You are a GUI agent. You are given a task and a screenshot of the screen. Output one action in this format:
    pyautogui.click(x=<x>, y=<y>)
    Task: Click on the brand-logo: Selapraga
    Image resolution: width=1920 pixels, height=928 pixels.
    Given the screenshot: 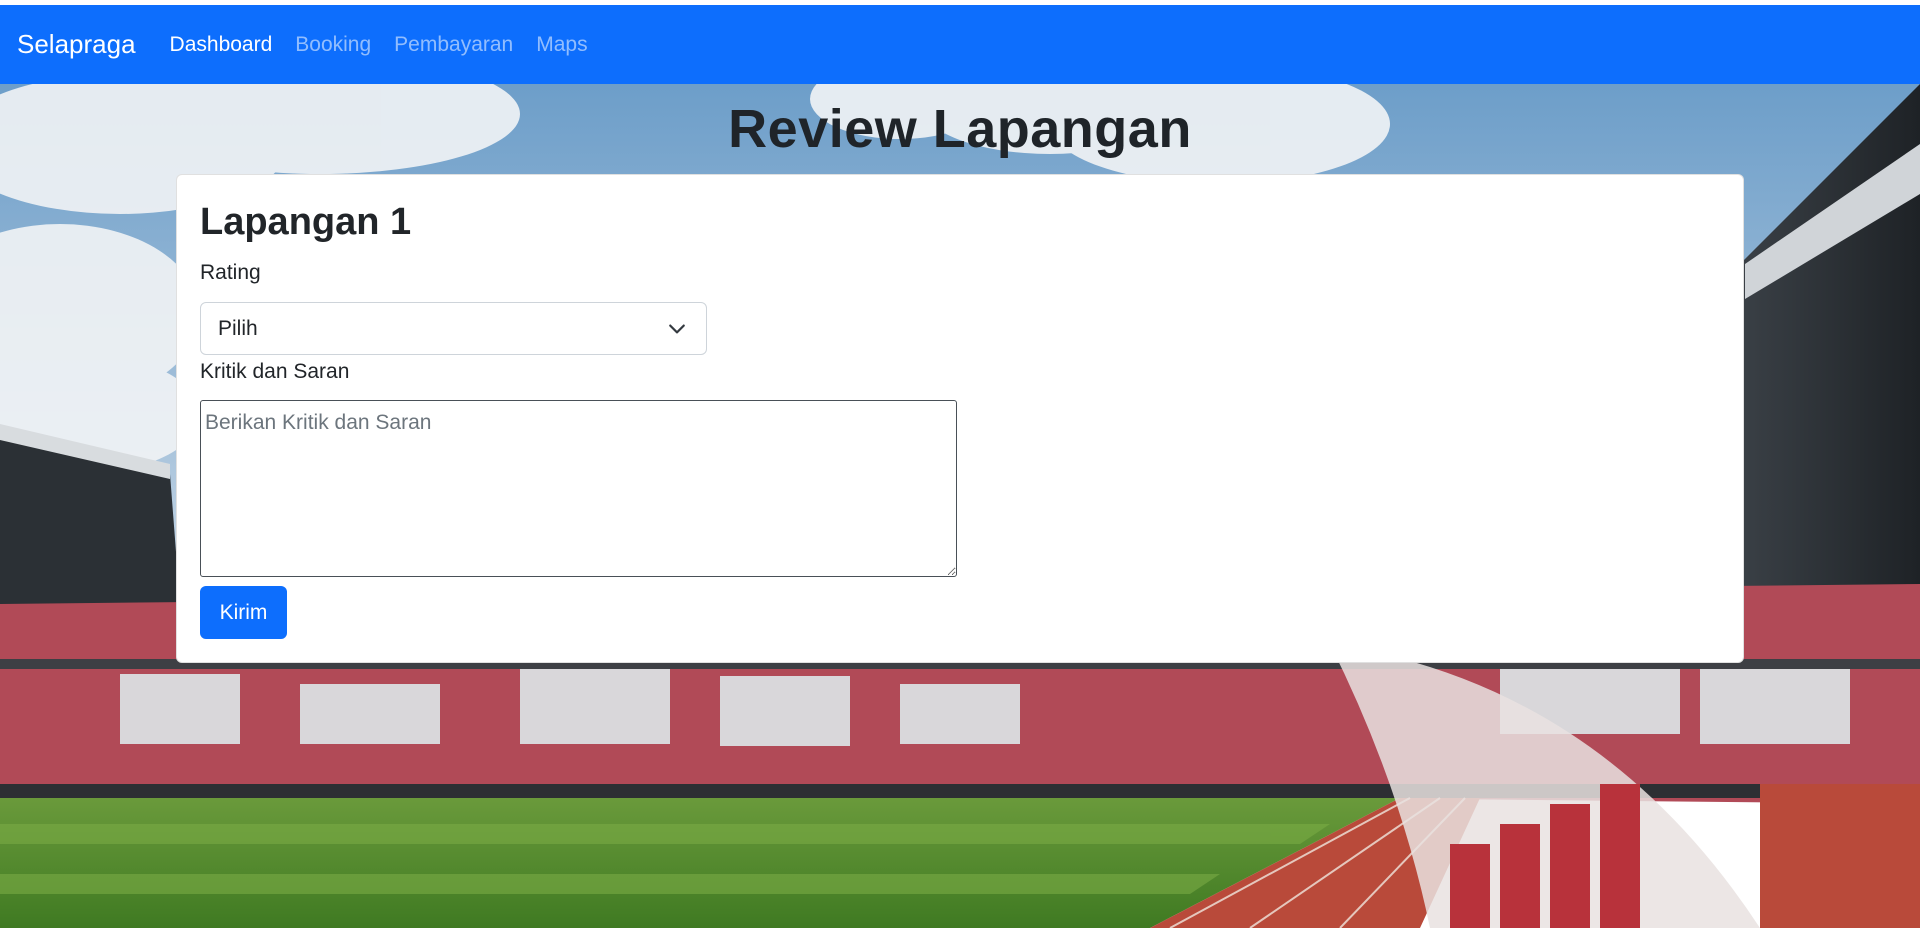 What is the action you would take?
    pyautogui.click(x=76, y=44)
    